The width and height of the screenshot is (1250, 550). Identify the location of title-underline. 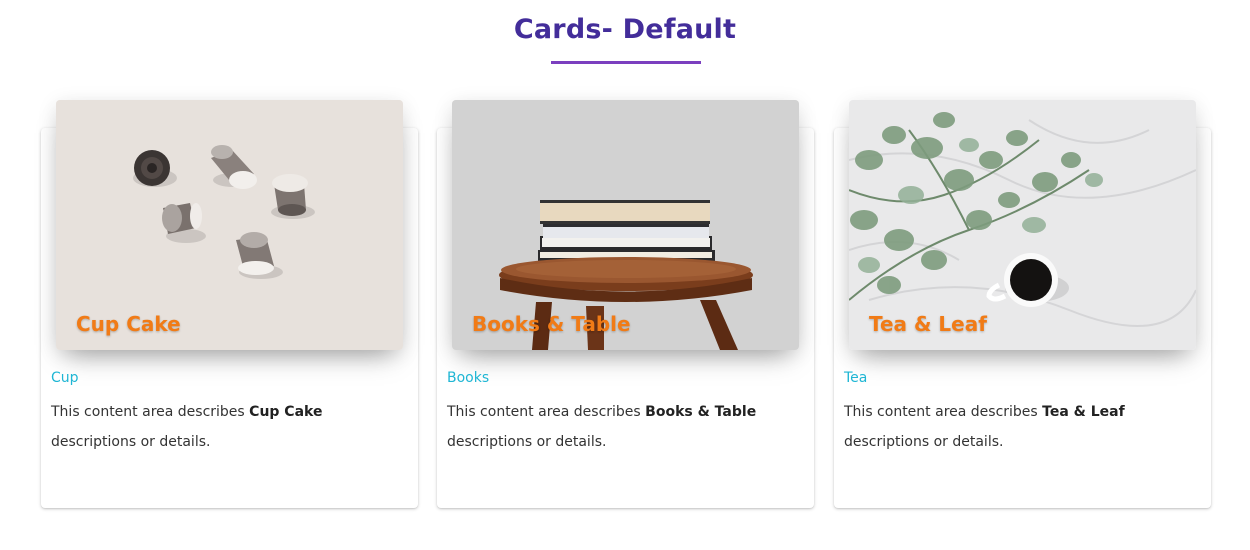
(626, 62).